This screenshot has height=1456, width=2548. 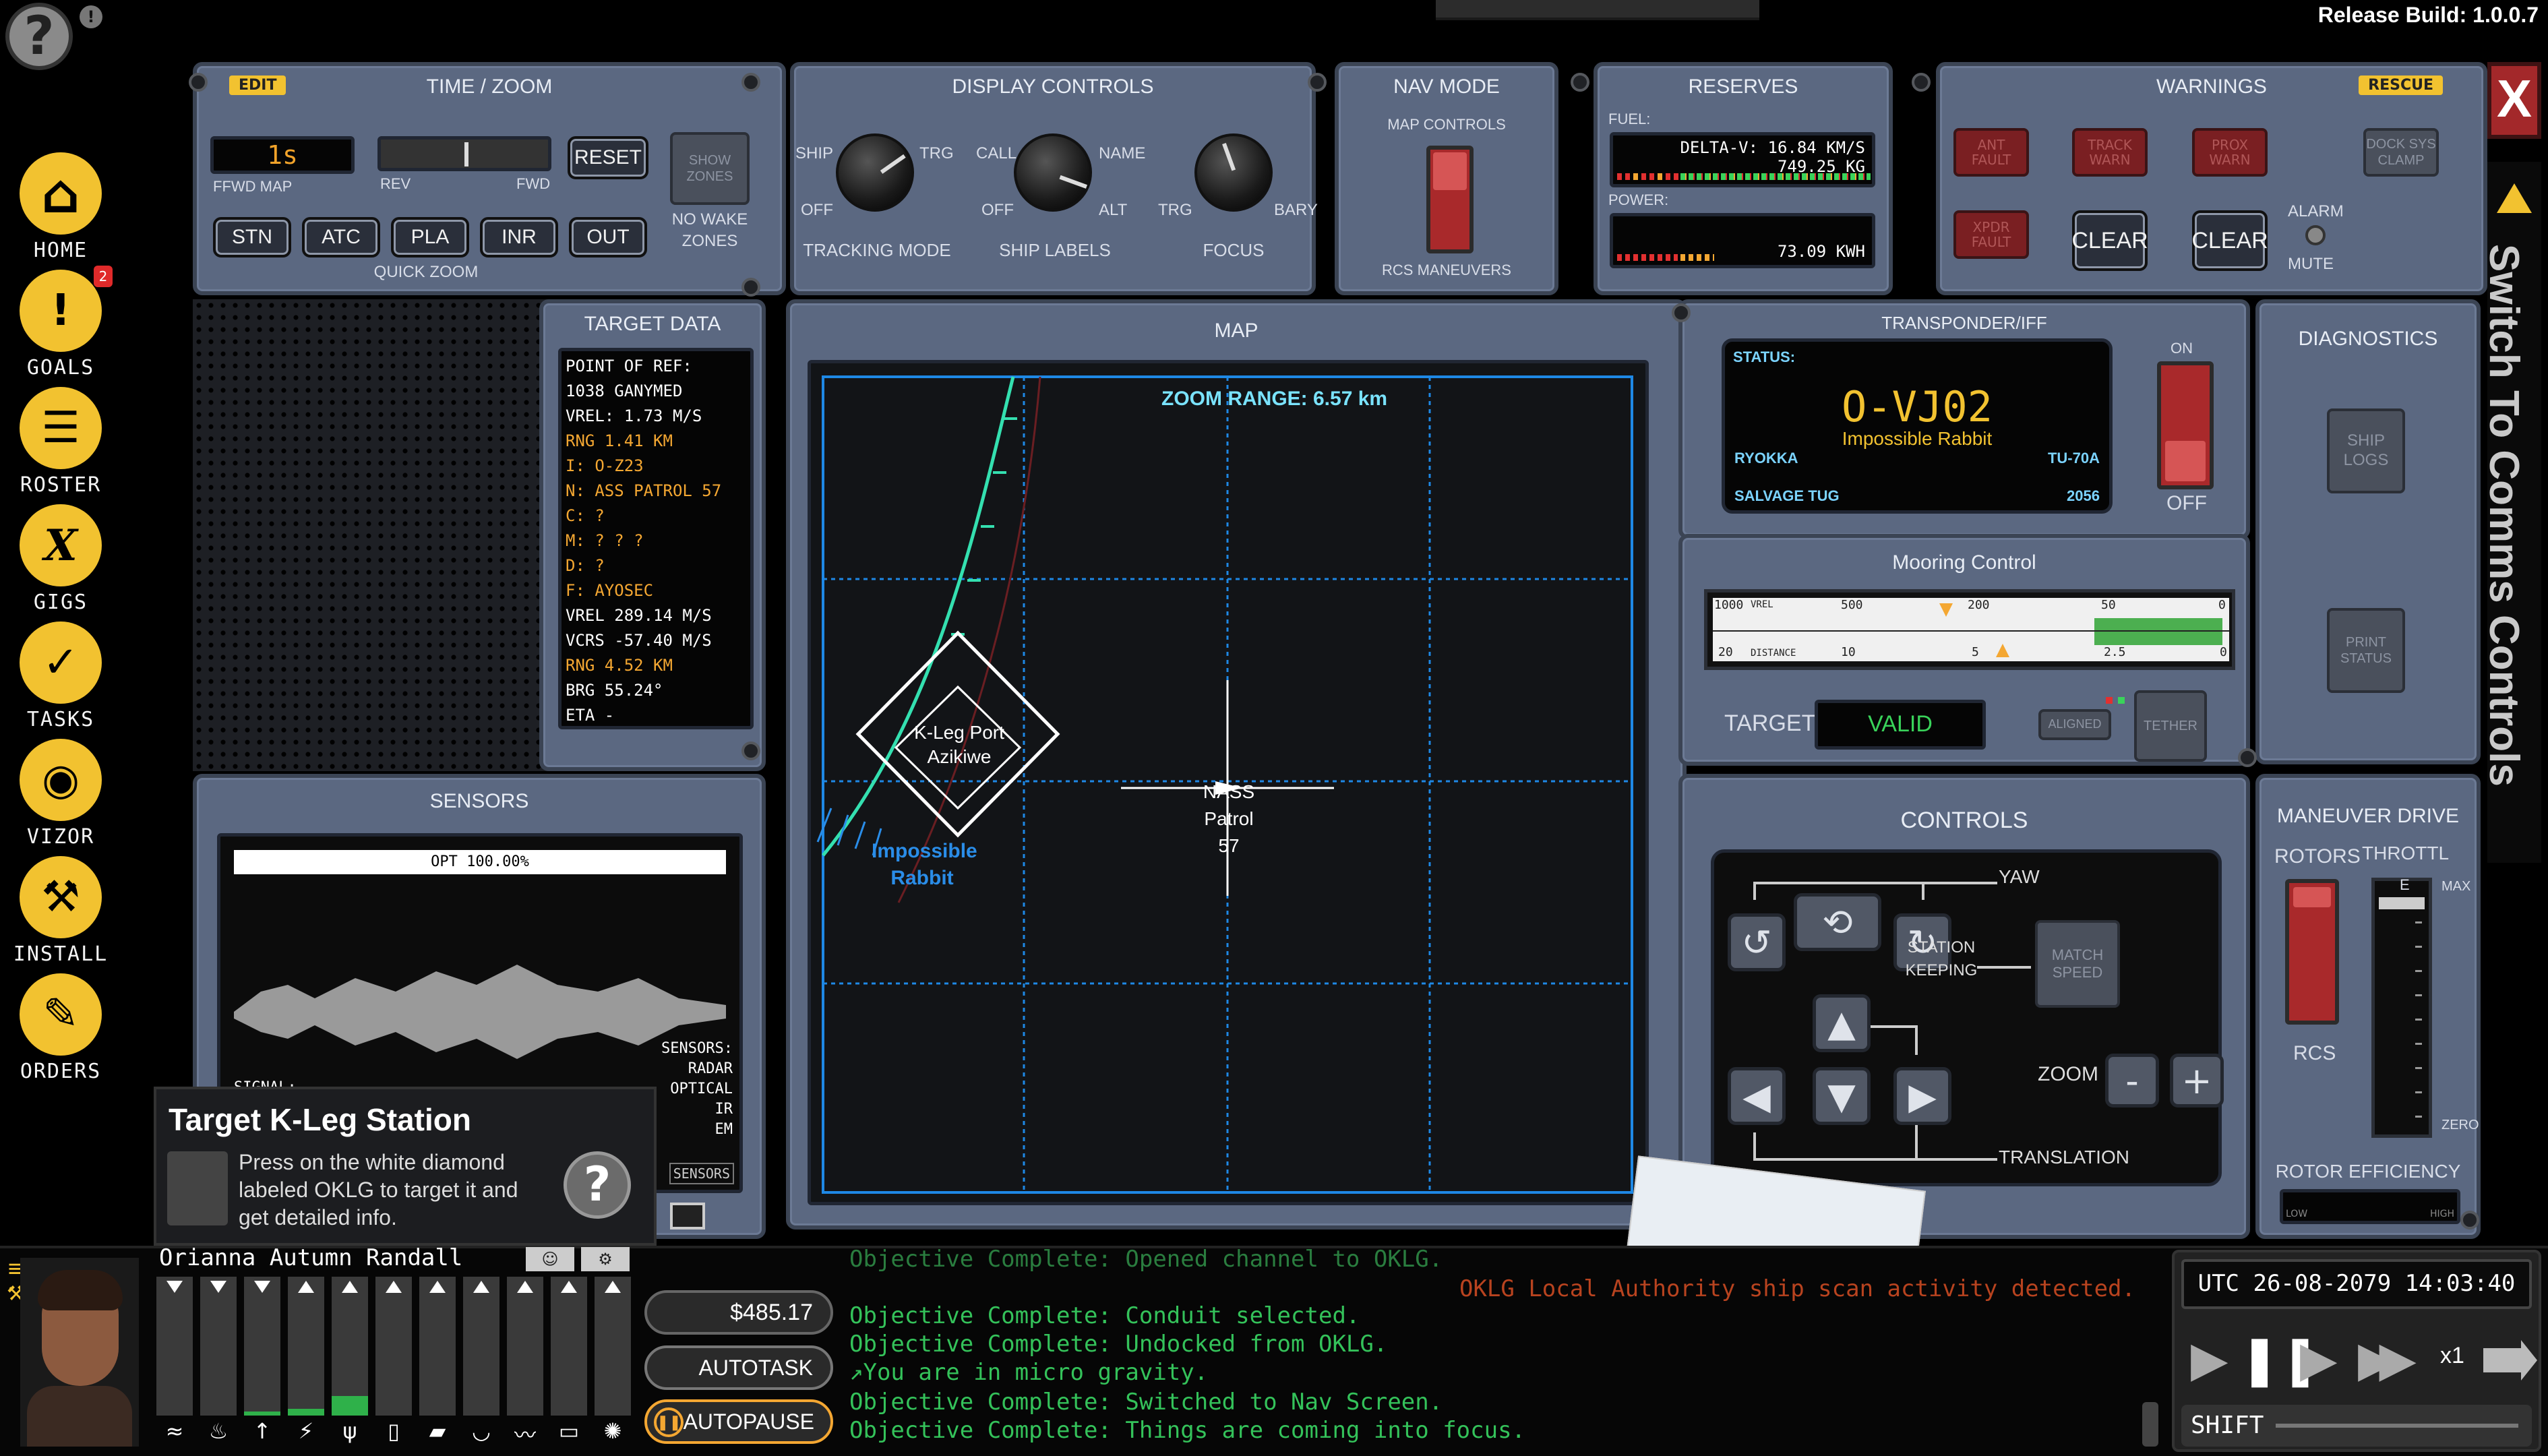 I want to click on translate-left-button: ◀, so click(x=1757, y=1096).